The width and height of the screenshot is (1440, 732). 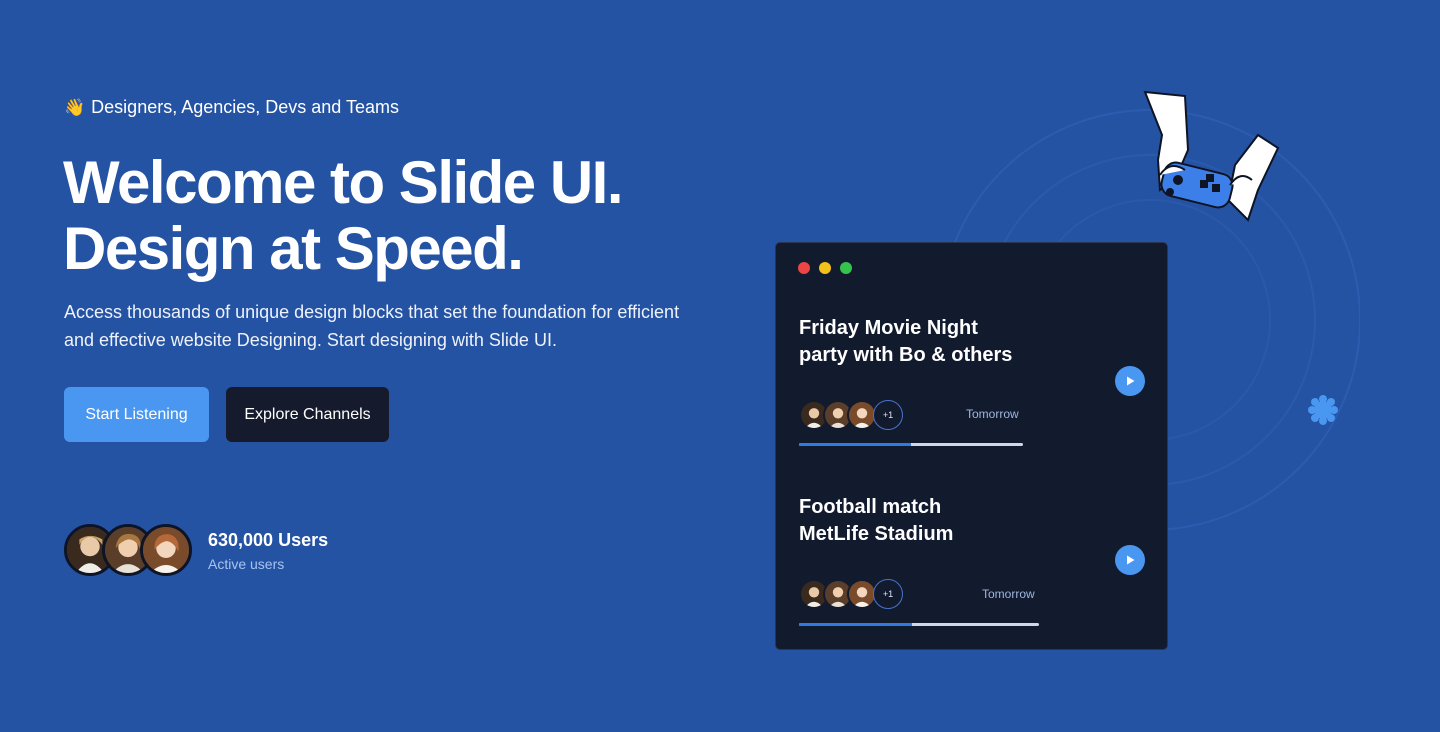 I want to click on flower-shape-icon, so click(x=1323, y=410).